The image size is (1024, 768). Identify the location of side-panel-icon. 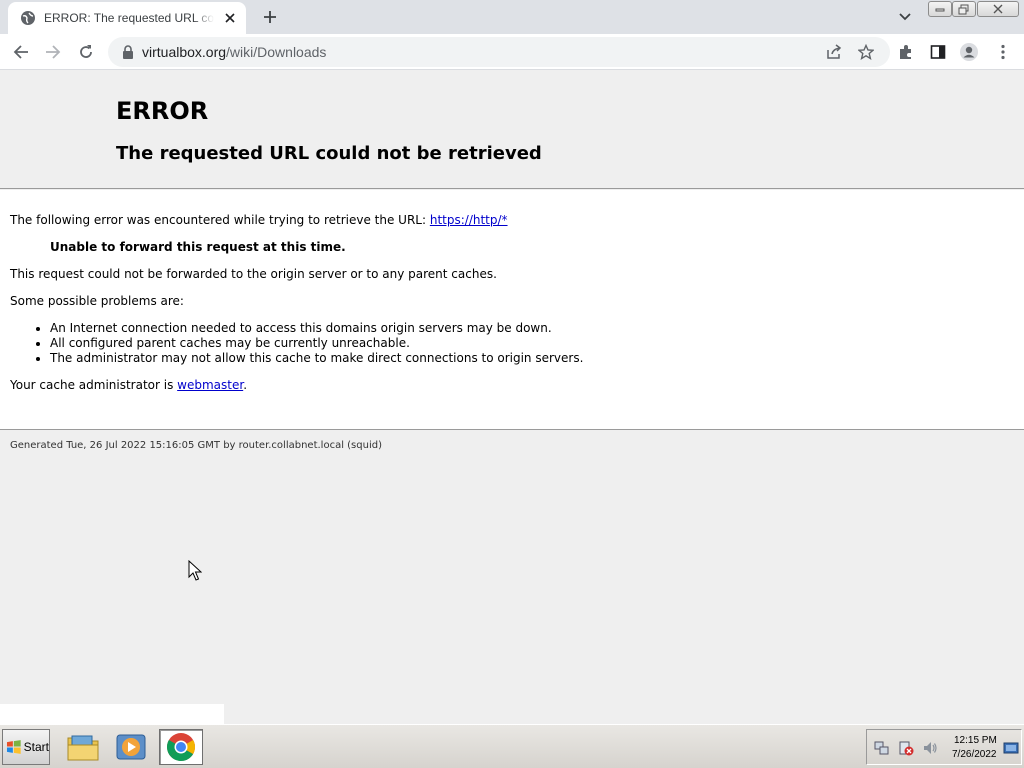
(938, 52).